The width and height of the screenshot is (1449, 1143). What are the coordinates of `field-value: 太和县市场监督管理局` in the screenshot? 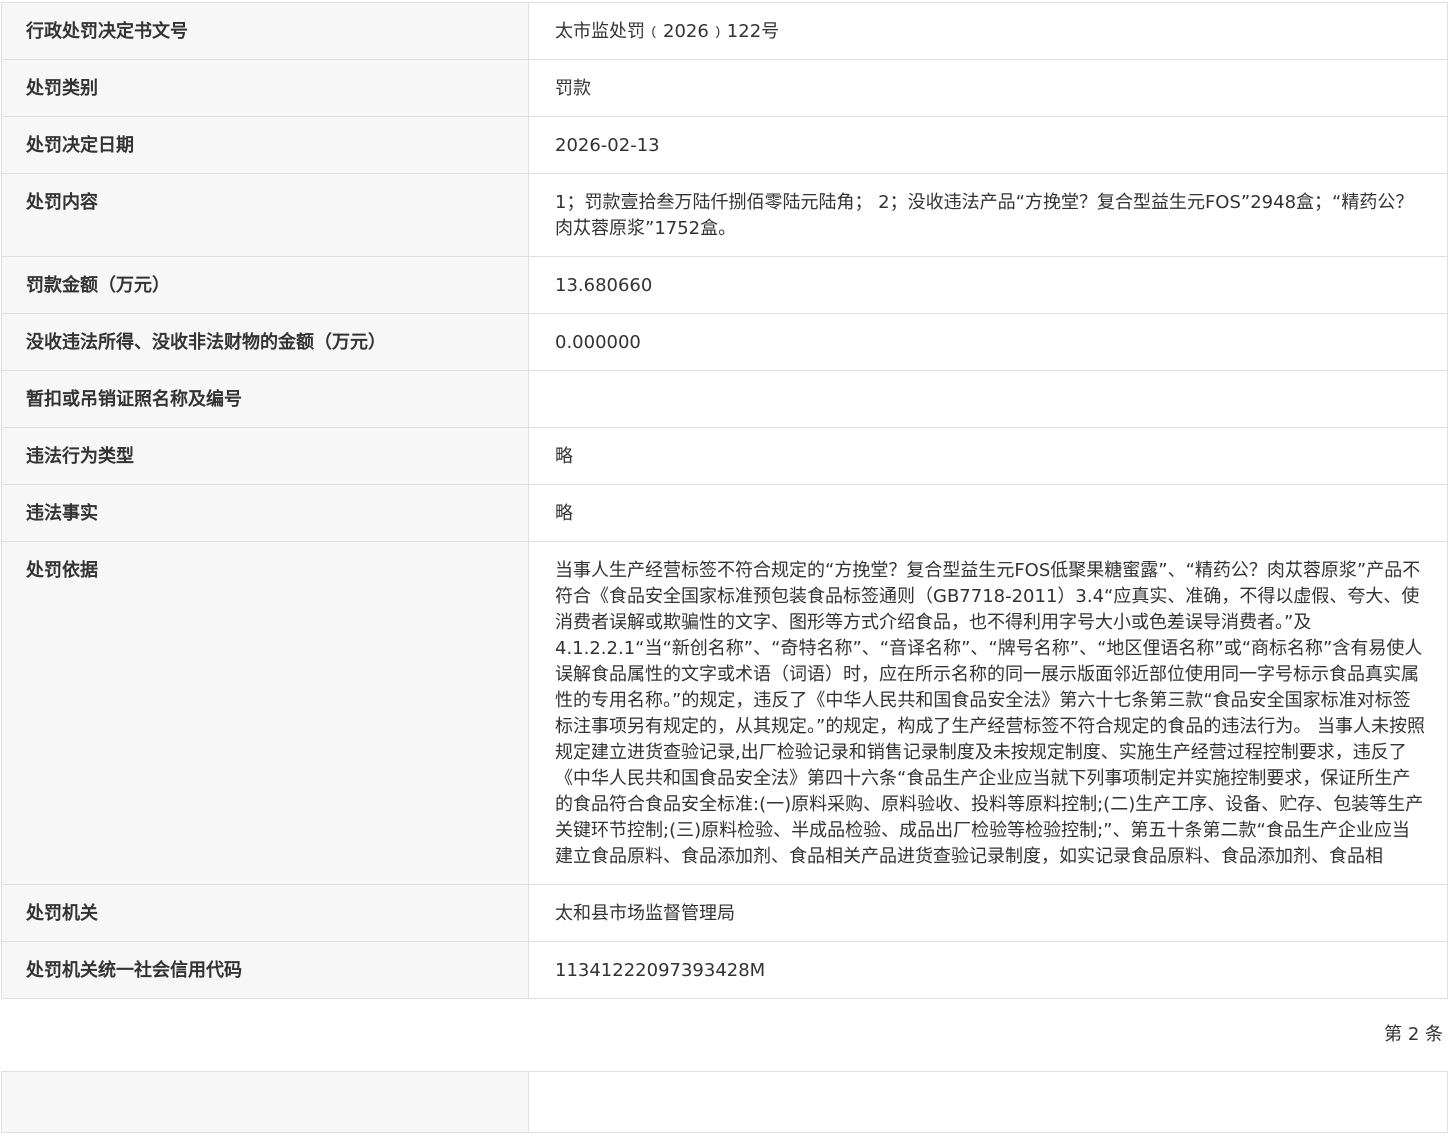 It's located at (988, 913).